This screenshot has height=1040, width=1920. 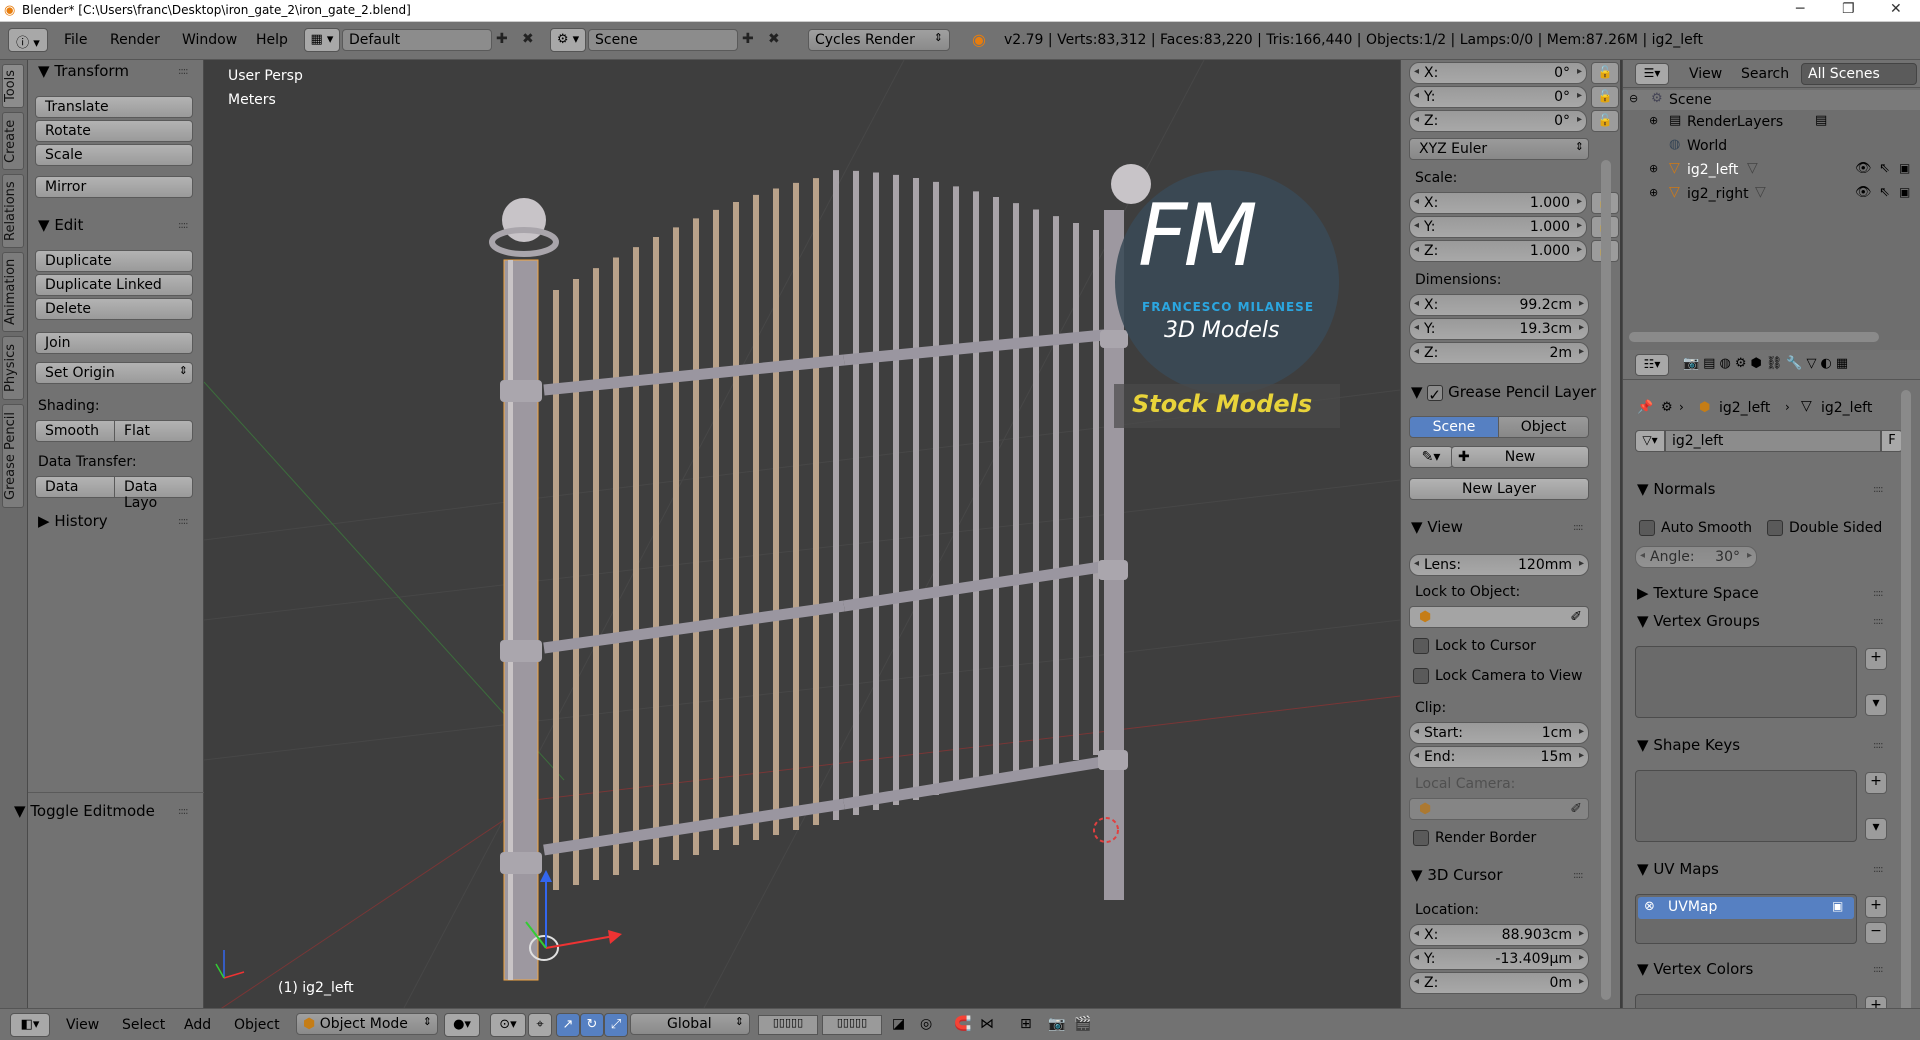 What do you see at coordinates (1767, 363) in the screenshot?
I see `context-tabs-icons: 📷▤◍⚙⬢⛓🔧▽◐▦` at bounding box center [1767, 363].